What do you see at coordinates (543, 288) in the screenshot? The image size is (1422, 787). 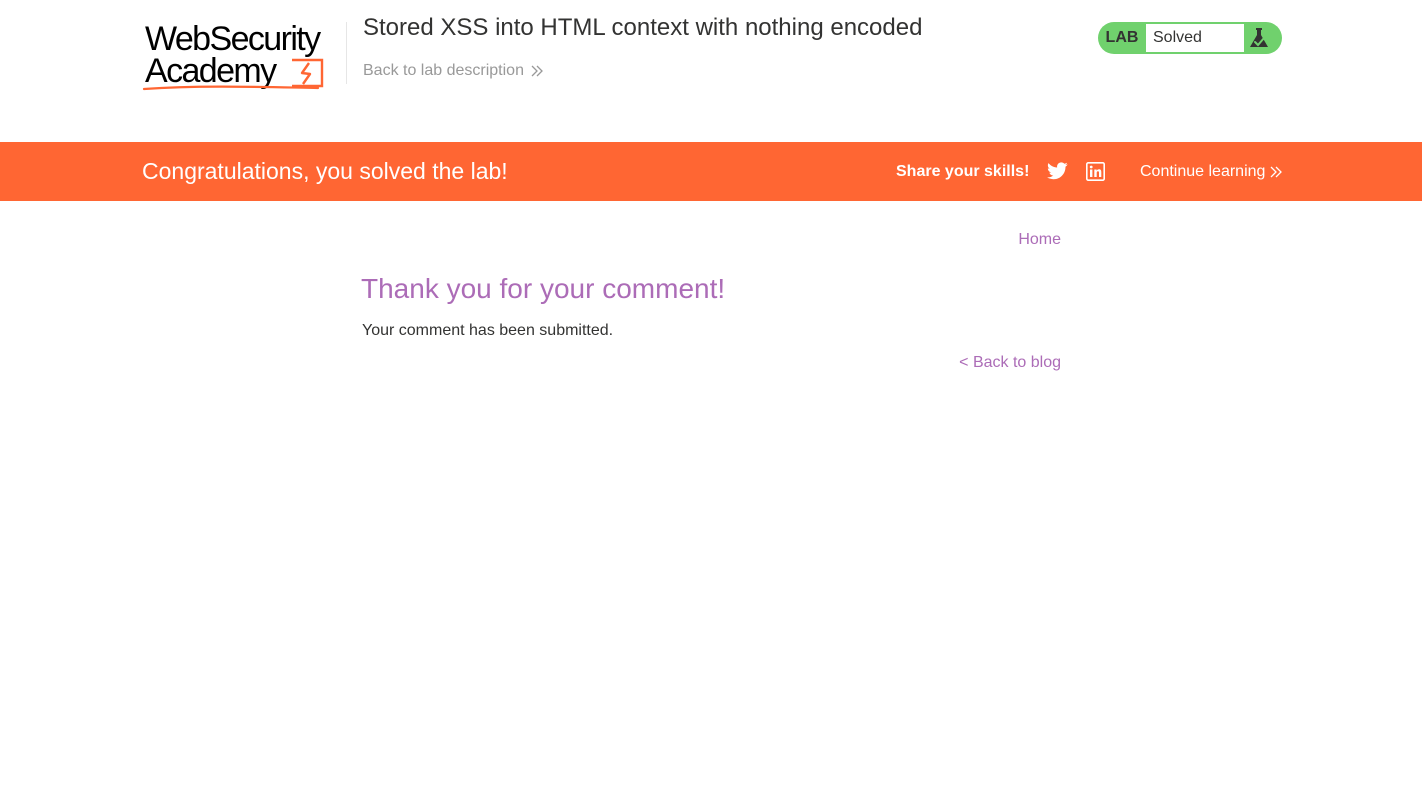 I see `page-heading: Thank you for your comment!` at bounding box center [543, 288].